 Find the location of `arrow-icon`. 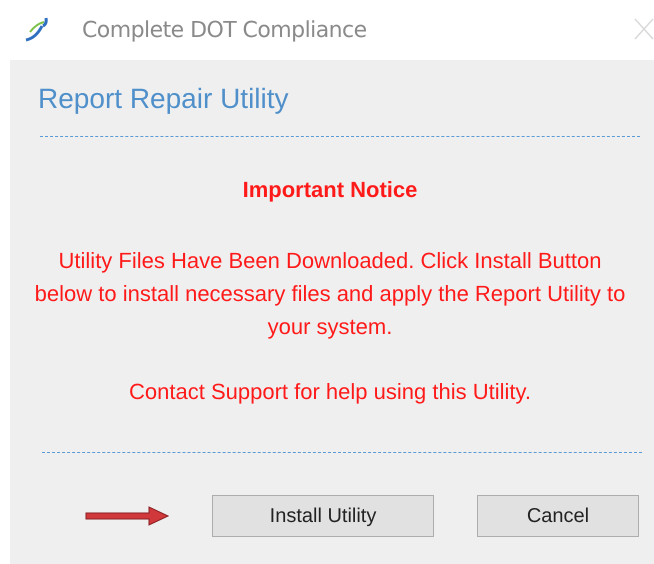

arrow-icon is located at coordinates (127, 516).